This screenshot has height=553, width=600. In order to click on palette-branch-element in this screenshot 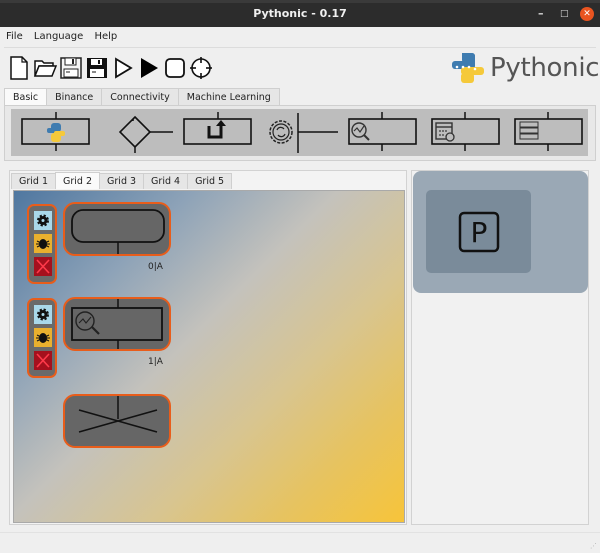, I will do `click(147, 132)`.